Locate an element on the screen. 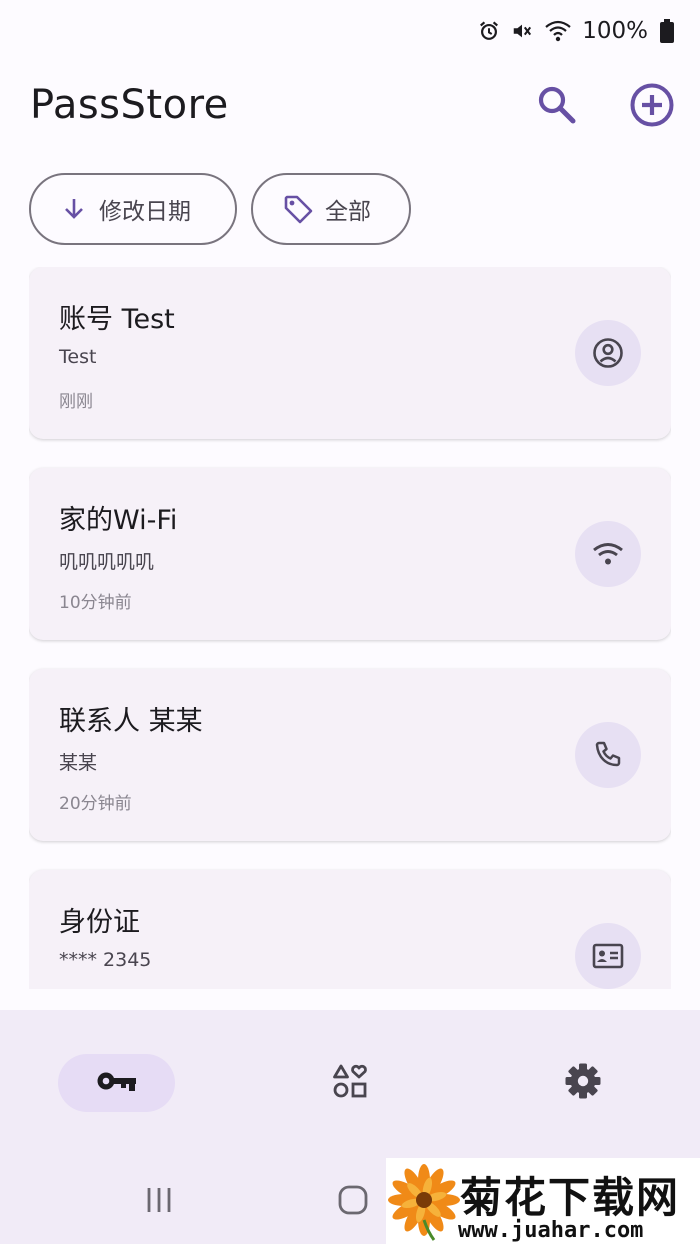 This screenshot has height=1244, width=700. entry-card-wifi: 家的Wi-Fi 叽叽叽叽叽 10分钟前 is located at coordinates (350, 554).